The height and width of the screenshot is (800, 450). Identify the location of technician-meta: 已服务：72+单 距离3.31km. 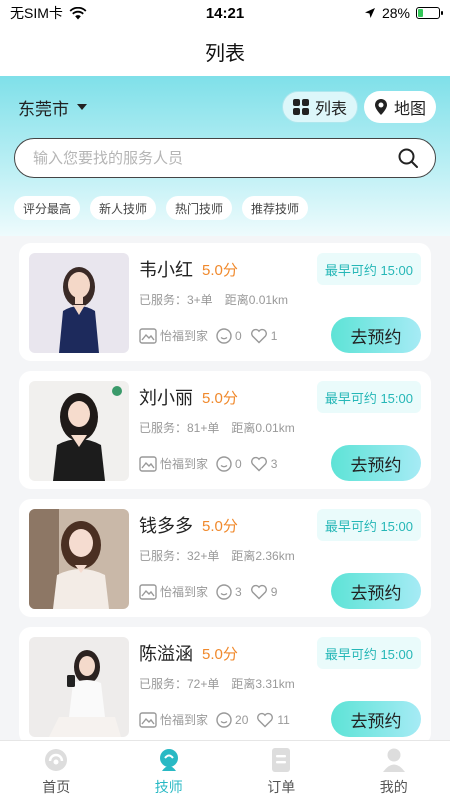
(217, 683).